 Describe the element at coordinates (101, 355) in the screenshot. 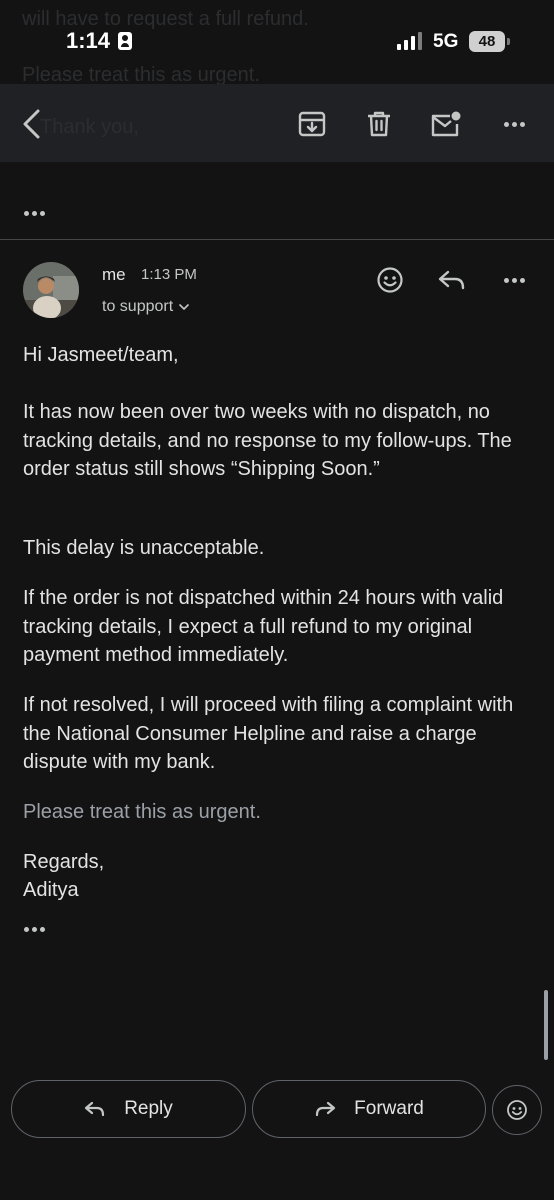

I see `greeting: Hi Jasmeet/team,` at that location.